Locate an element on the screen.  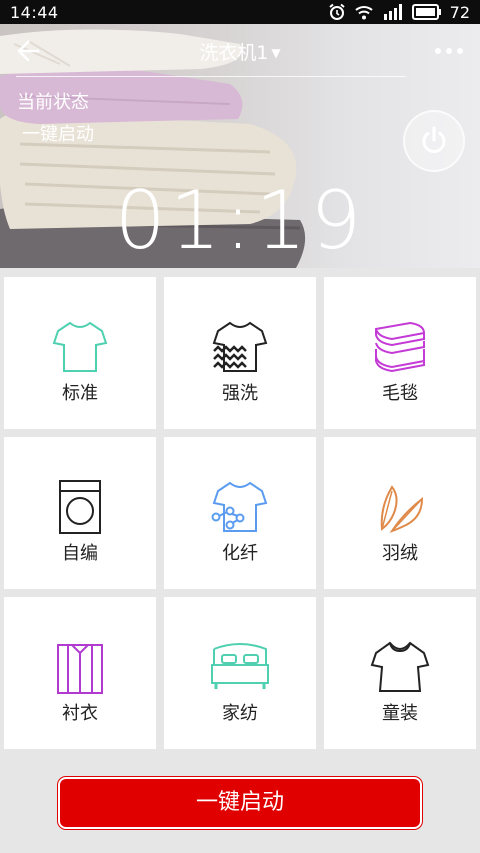
battery-icon is located at coordinates (426, 12).